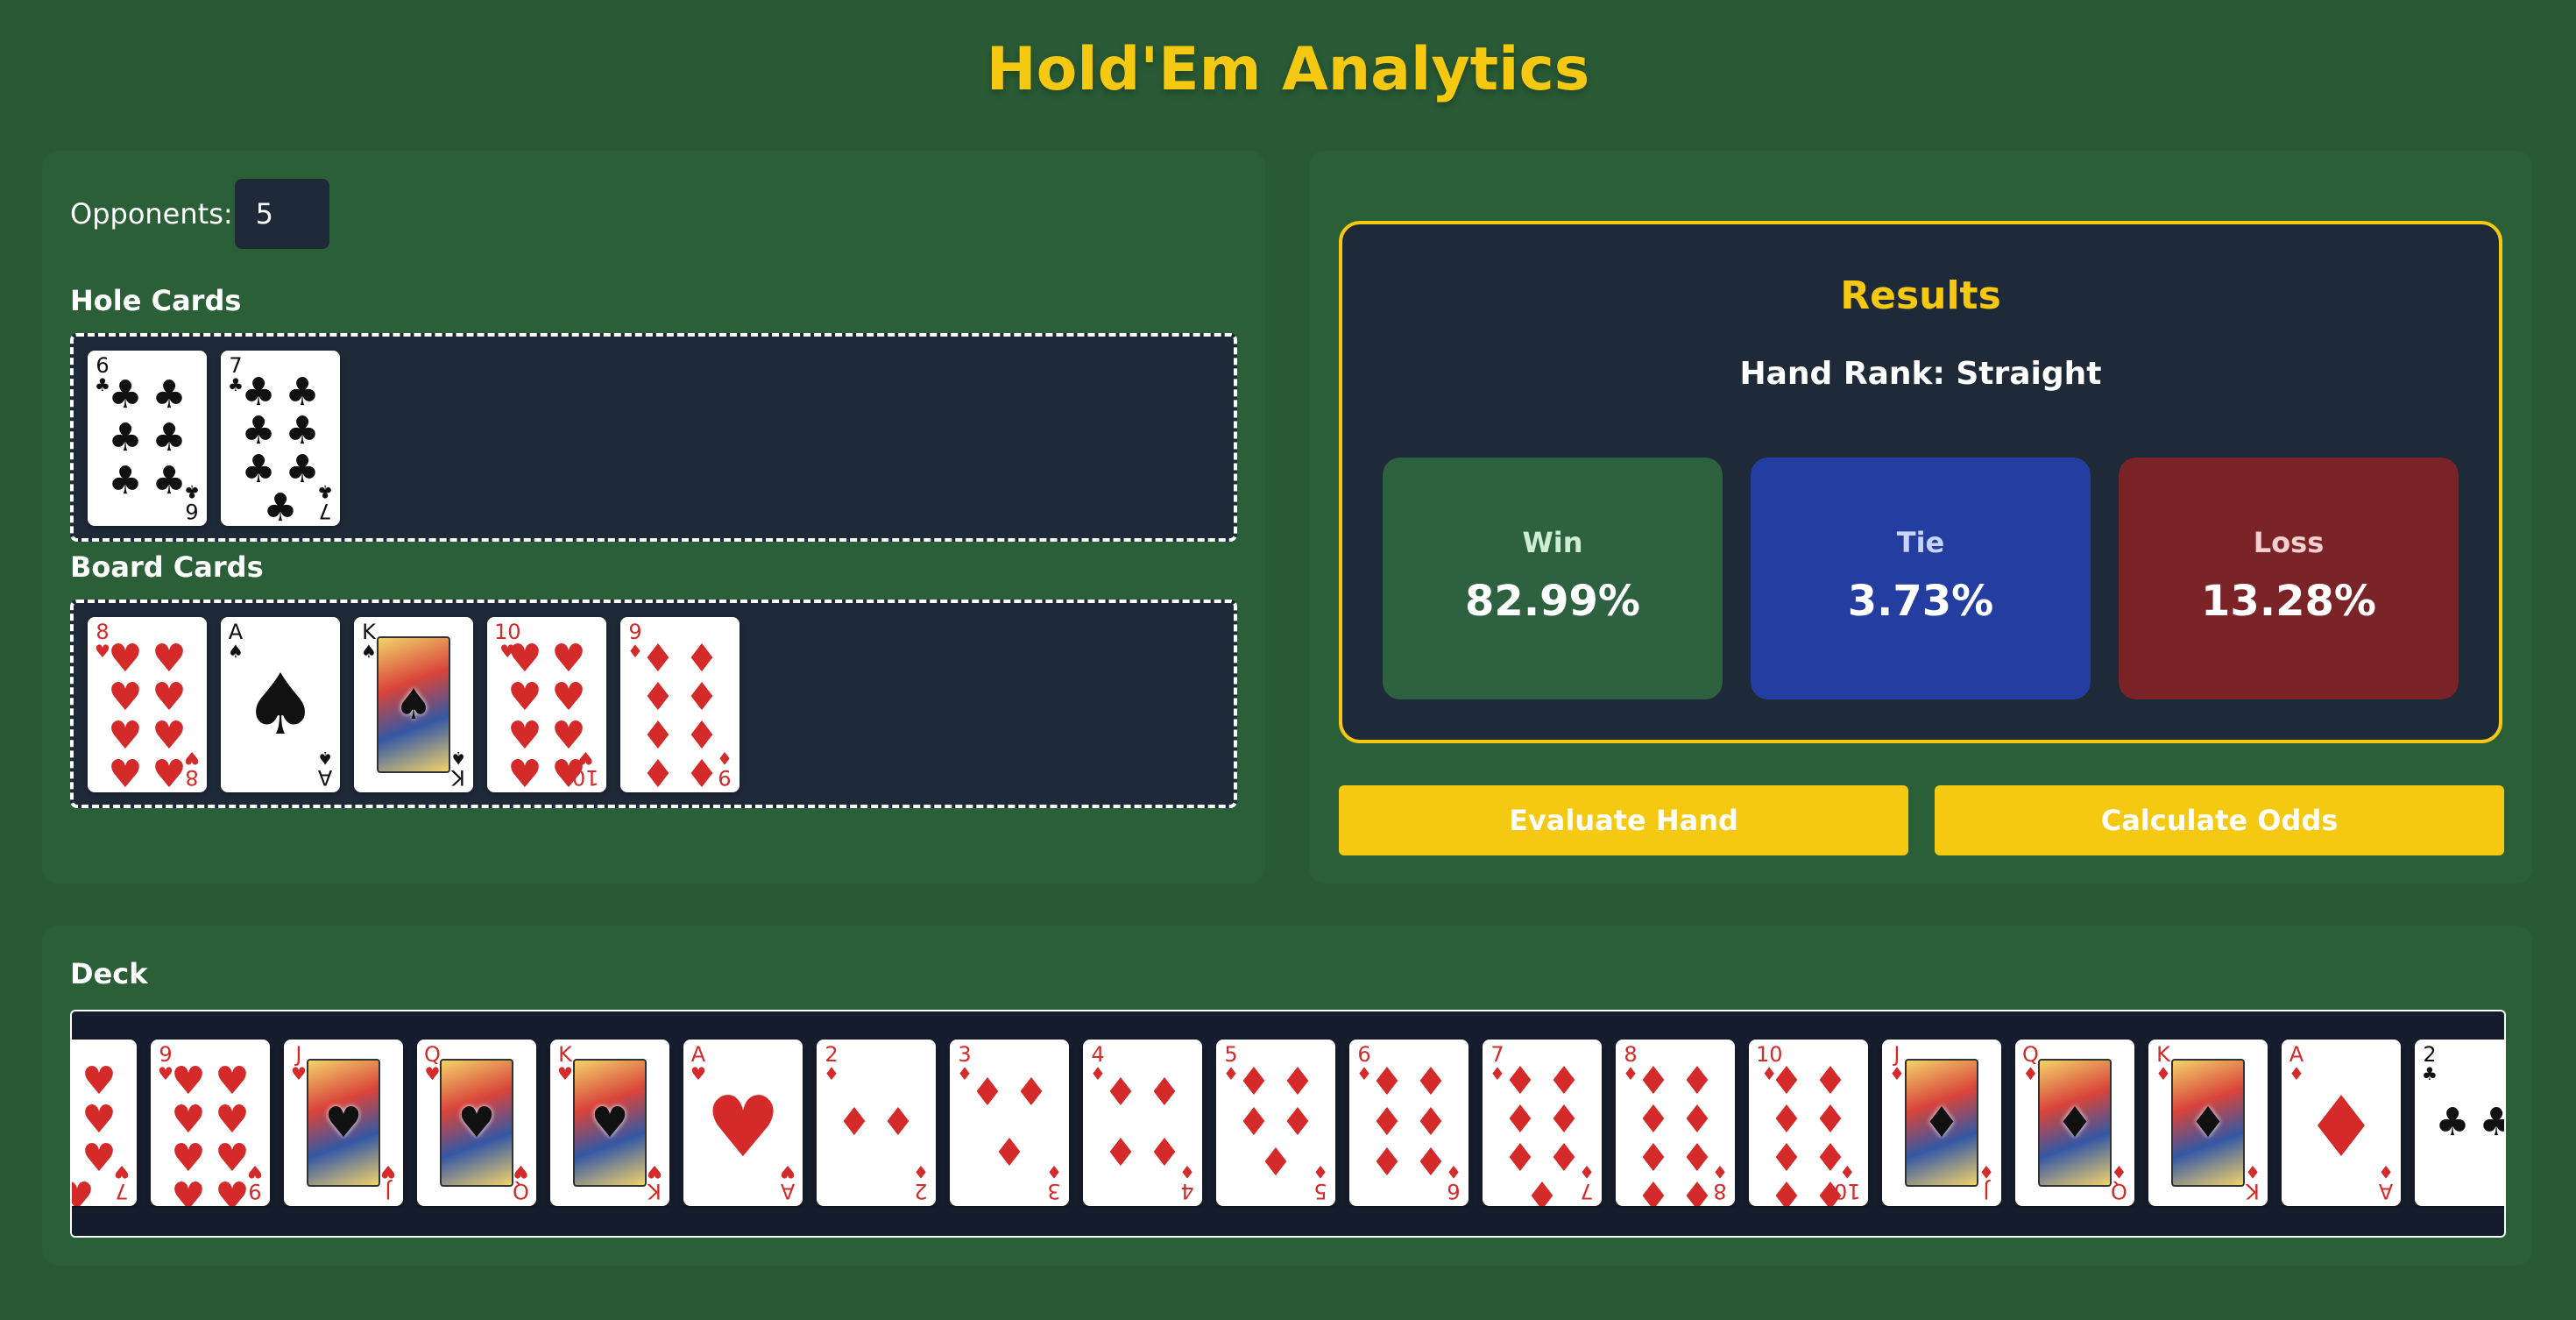 This screenshot has width=2576, height=1320. I want to click on card-pips: ♦ ♦ ♦ ♦ ♦ ♦ ♦, so click(1542, 1133).